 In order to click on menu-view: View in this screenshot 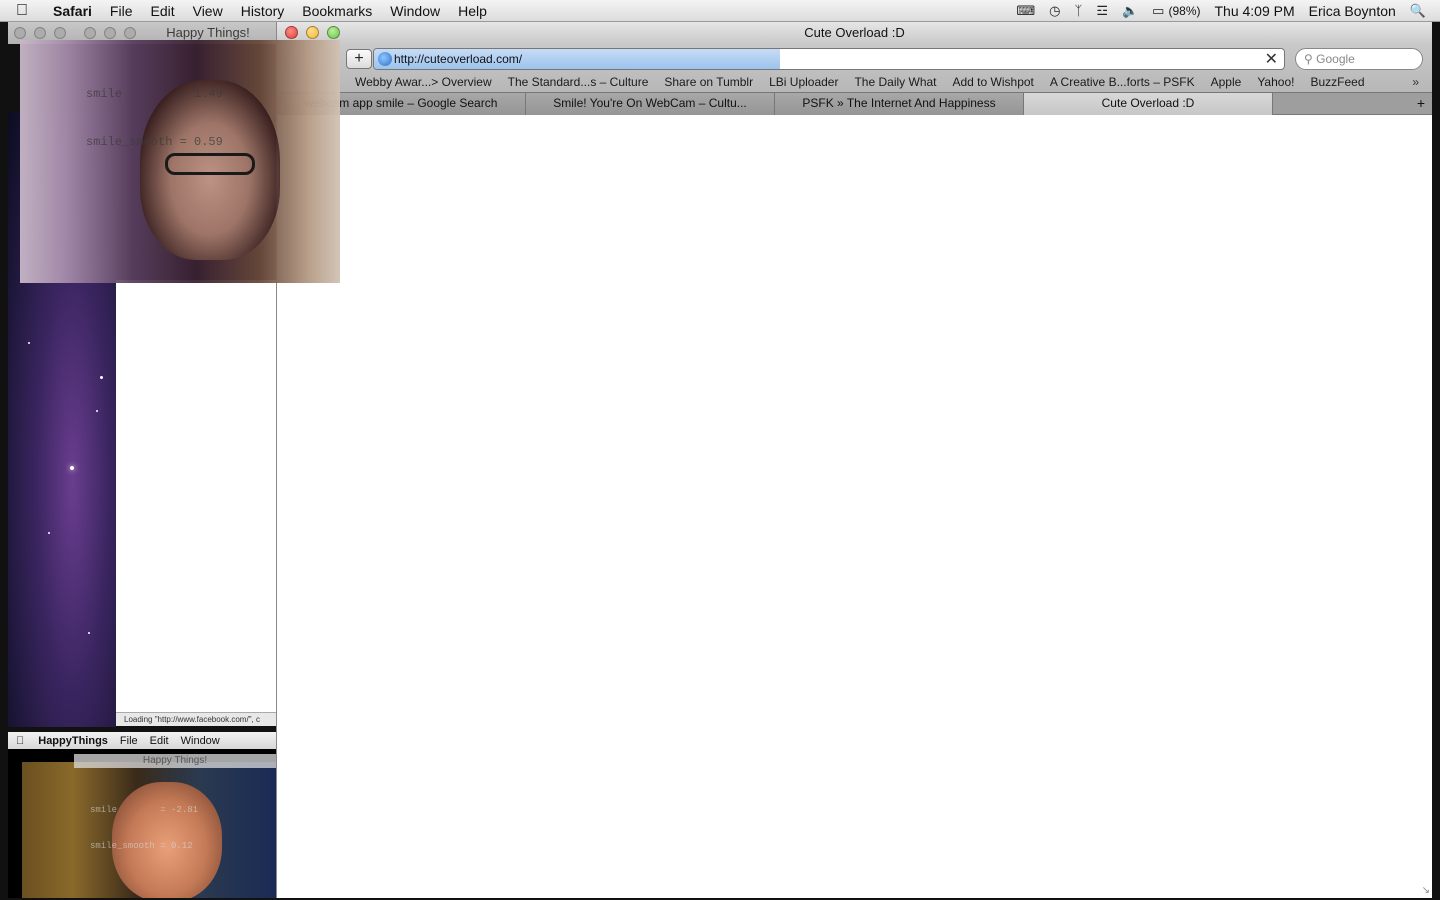, I will do `click(208, 11)`.